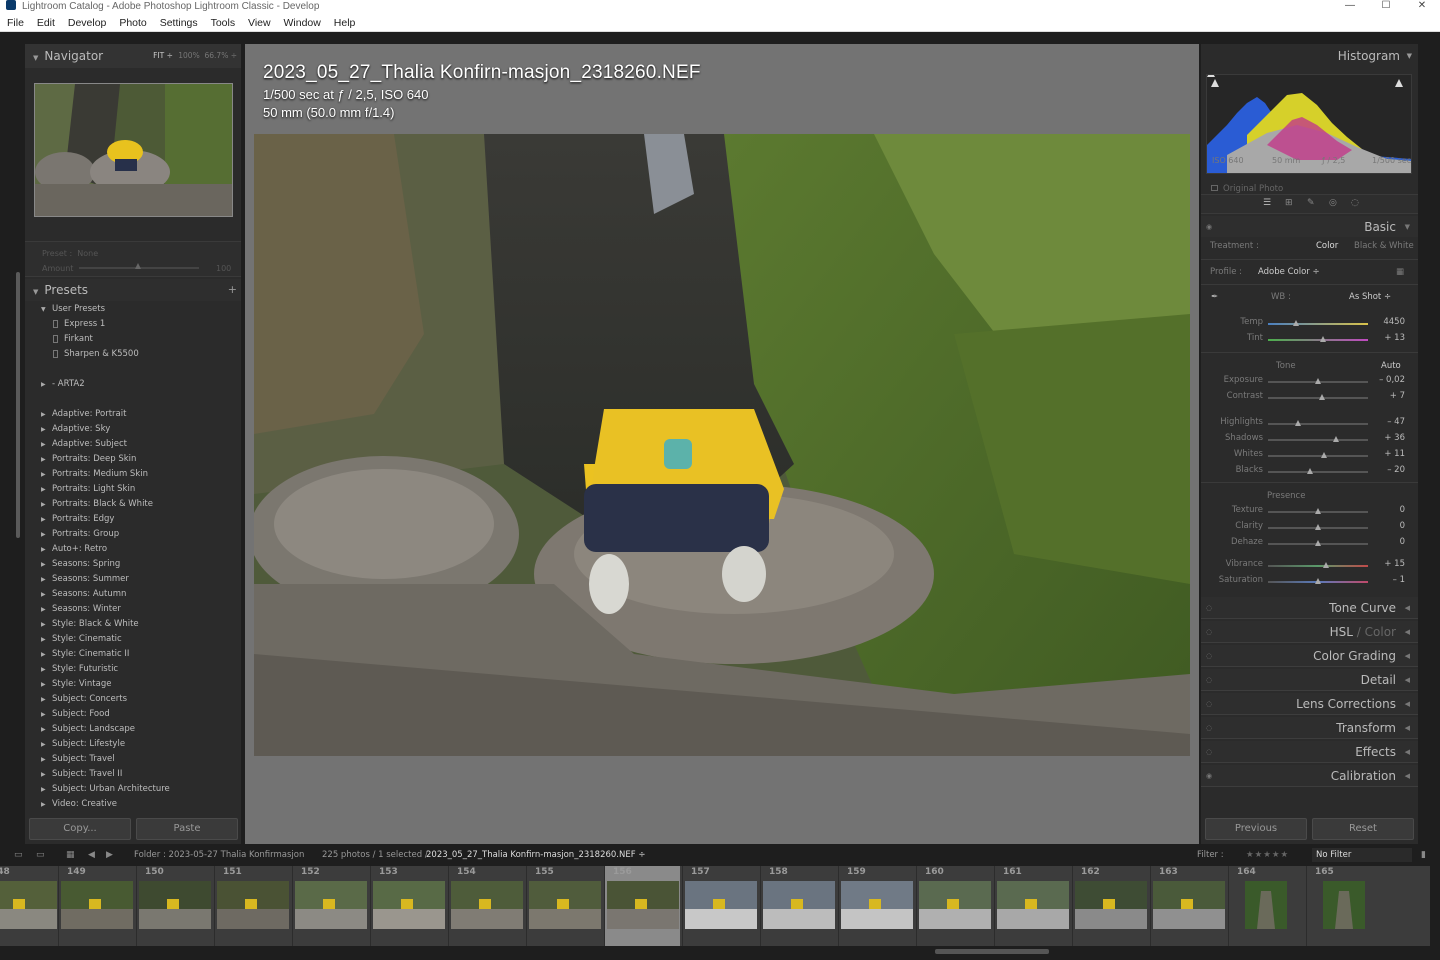  Describe the element at coordinates (133, 579) in the screenshot. I see `preset-group: ▶ Seasons: Summer` at that location.